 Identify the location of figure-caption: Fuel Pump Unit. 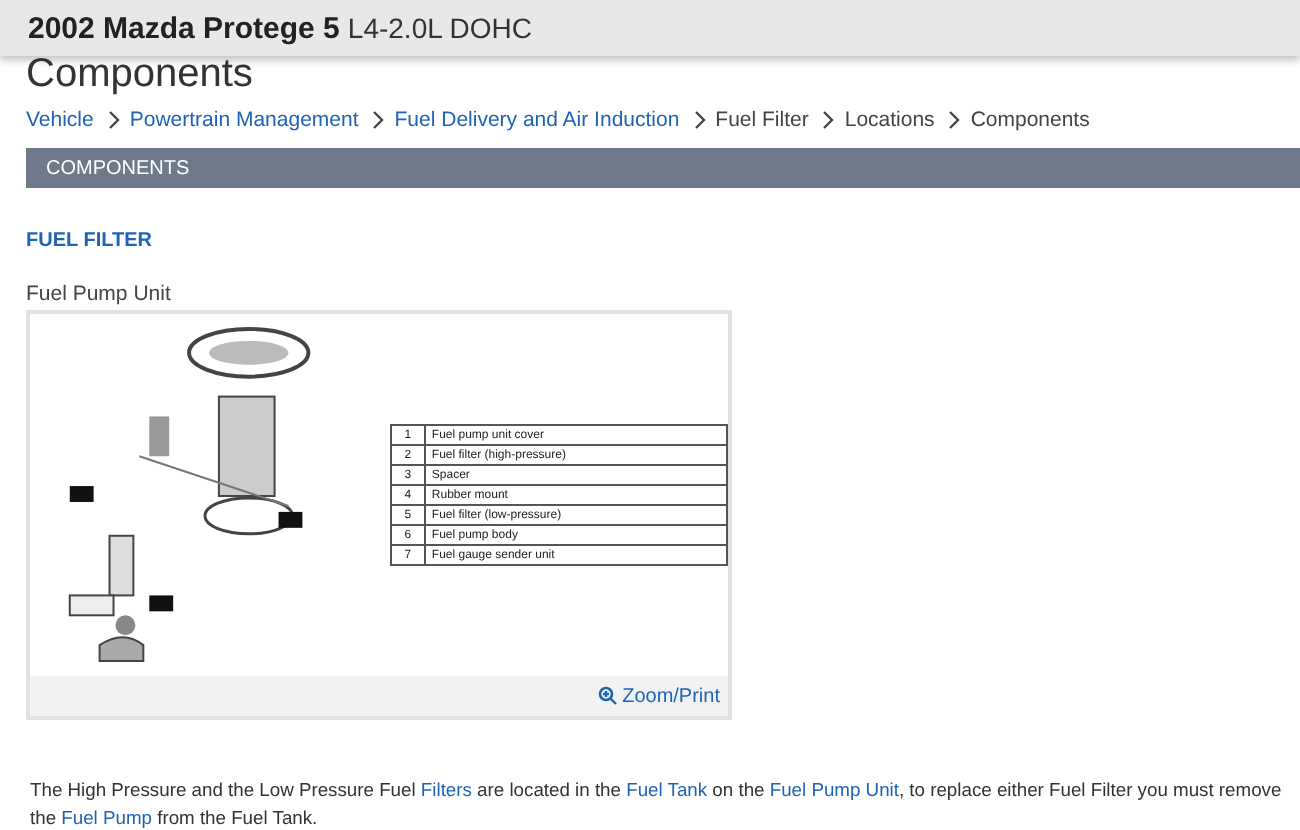
(99, 294).